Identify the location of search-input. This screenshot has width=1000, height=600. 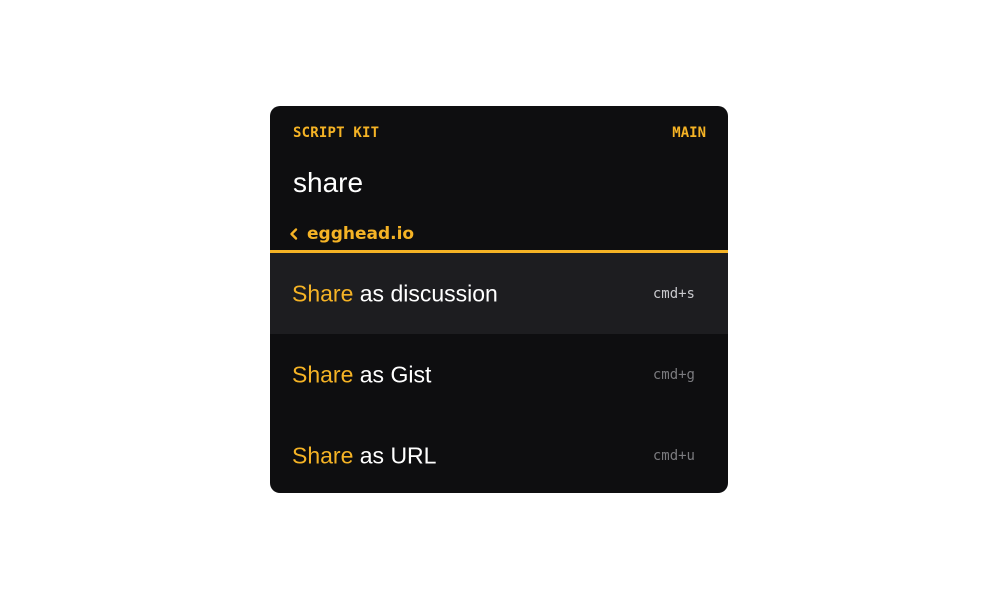
(493, 183).